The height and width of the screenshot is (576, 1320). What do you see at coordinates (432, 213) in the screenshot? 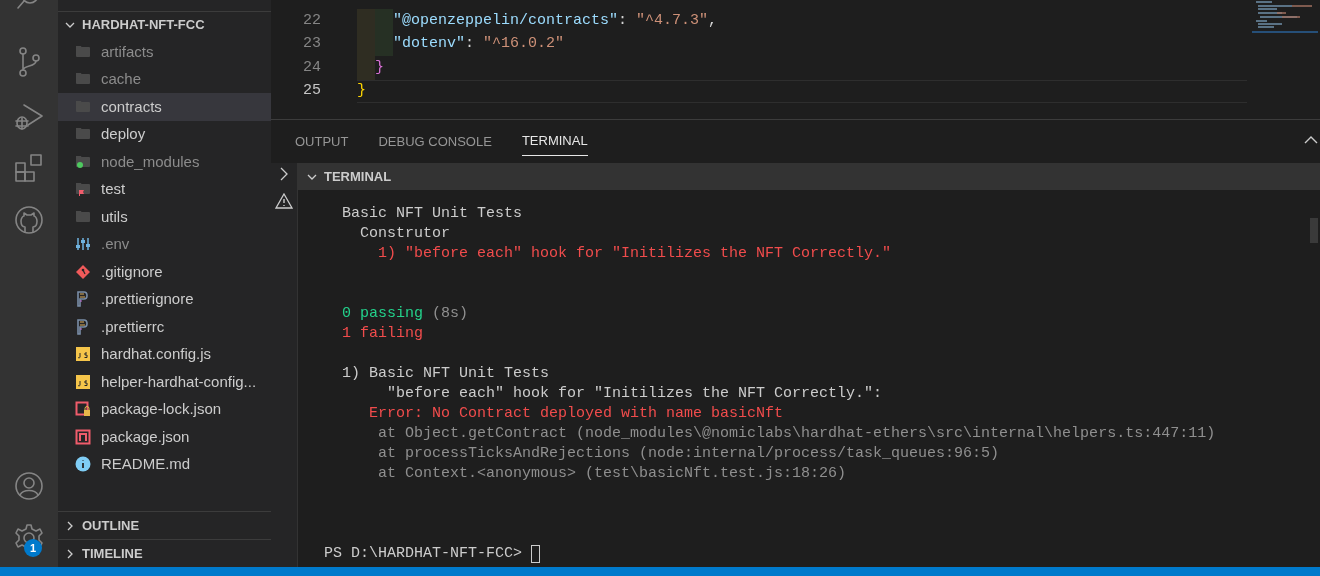
I see `terminal-line: Basic NFT Unit Tests` at bounding box center [432, 213].